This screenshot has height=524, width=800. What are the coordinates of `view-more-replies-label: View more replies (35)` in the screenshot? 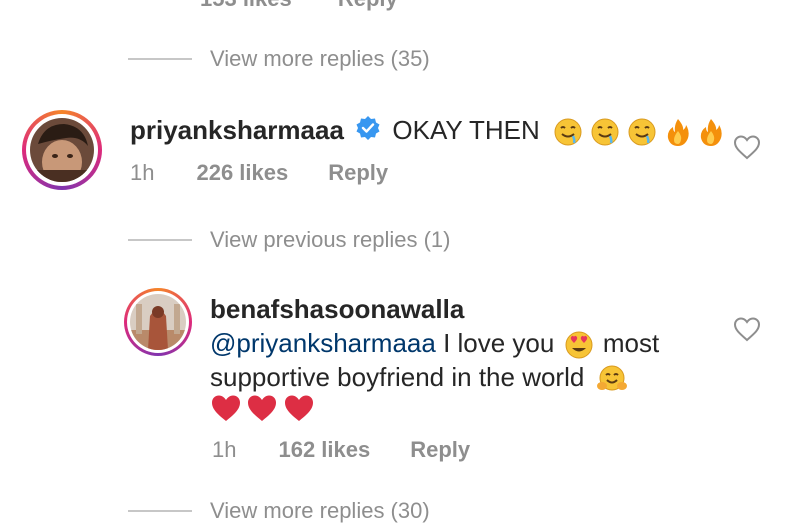 It's located at (320, 59).